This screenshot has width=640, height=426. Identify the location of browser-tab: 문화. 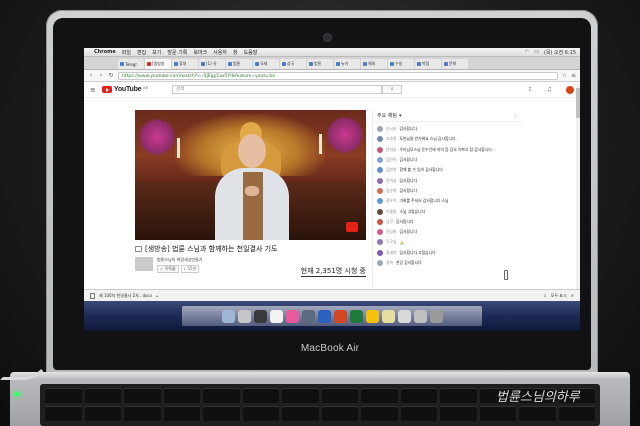
(455, 64).